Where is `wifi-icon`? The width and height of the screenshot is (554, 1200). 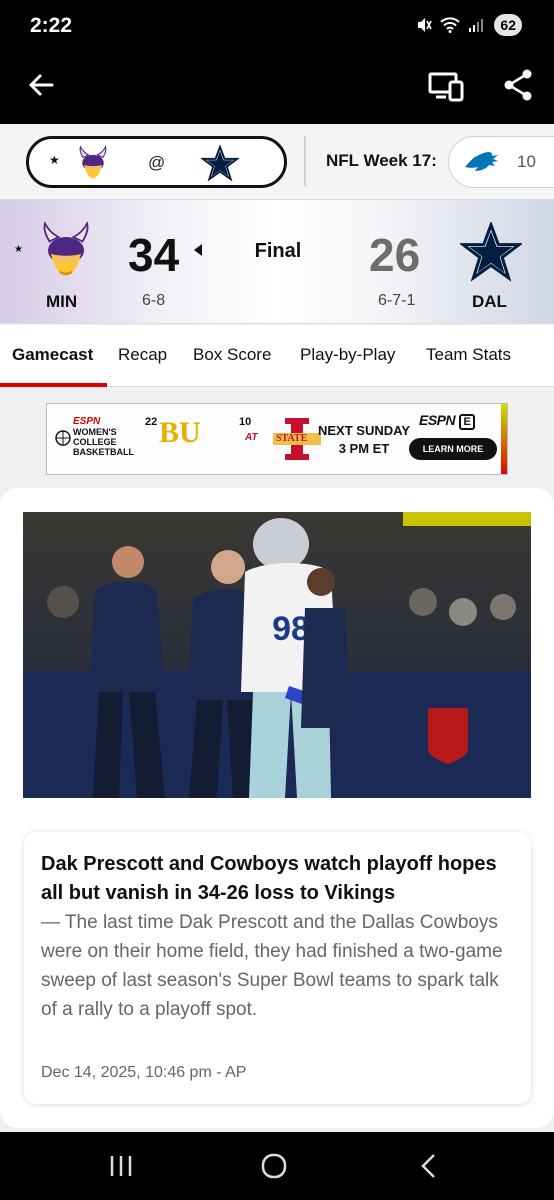 wifi-icon is located at coordinates (450, 25).